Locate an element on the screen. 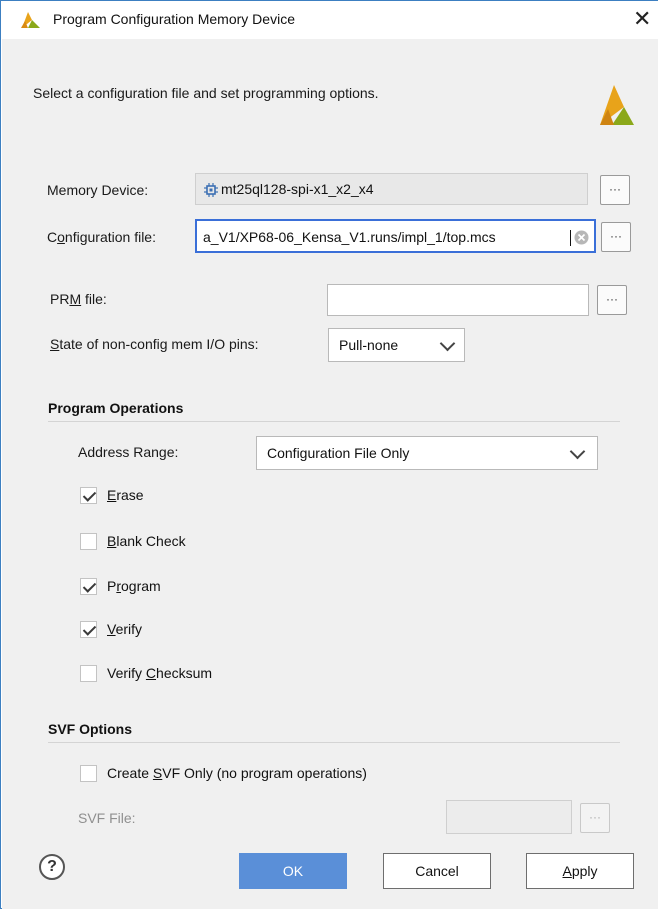 Image resolution: width=660 pixels, height=911 pixels. verify-label-suffix: erify is located at coordinates (129, 629).